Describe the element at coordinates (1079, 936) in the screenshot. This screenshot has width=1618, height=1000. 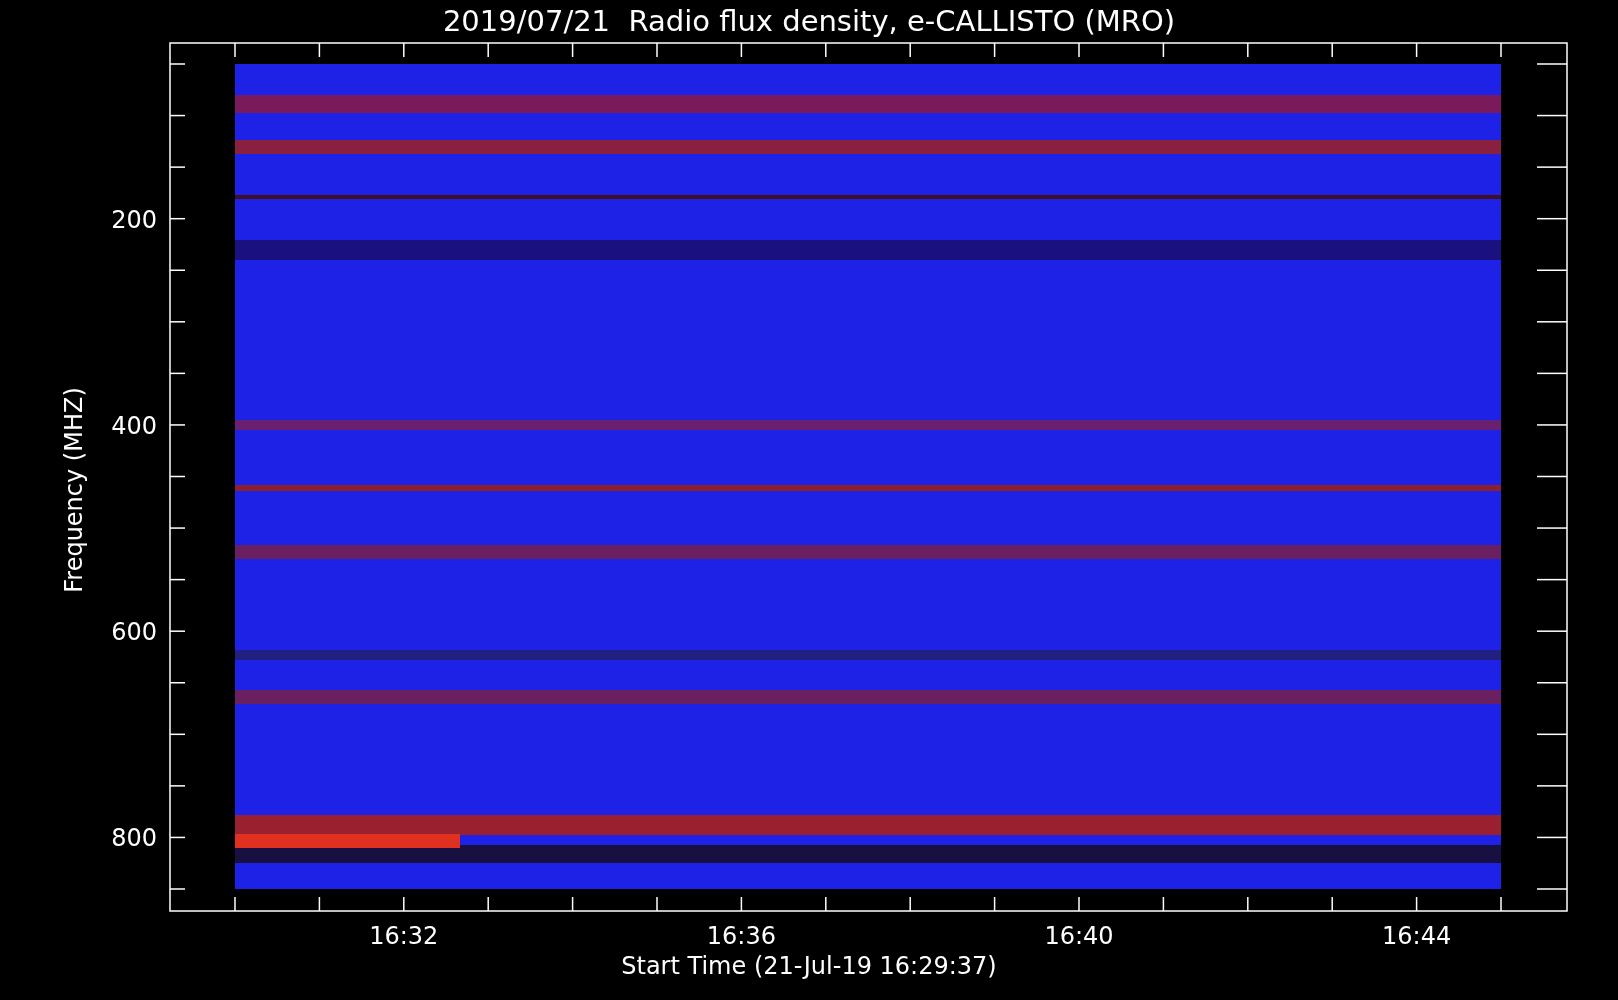
I see `axis-tick-label: 16:40` at that location.